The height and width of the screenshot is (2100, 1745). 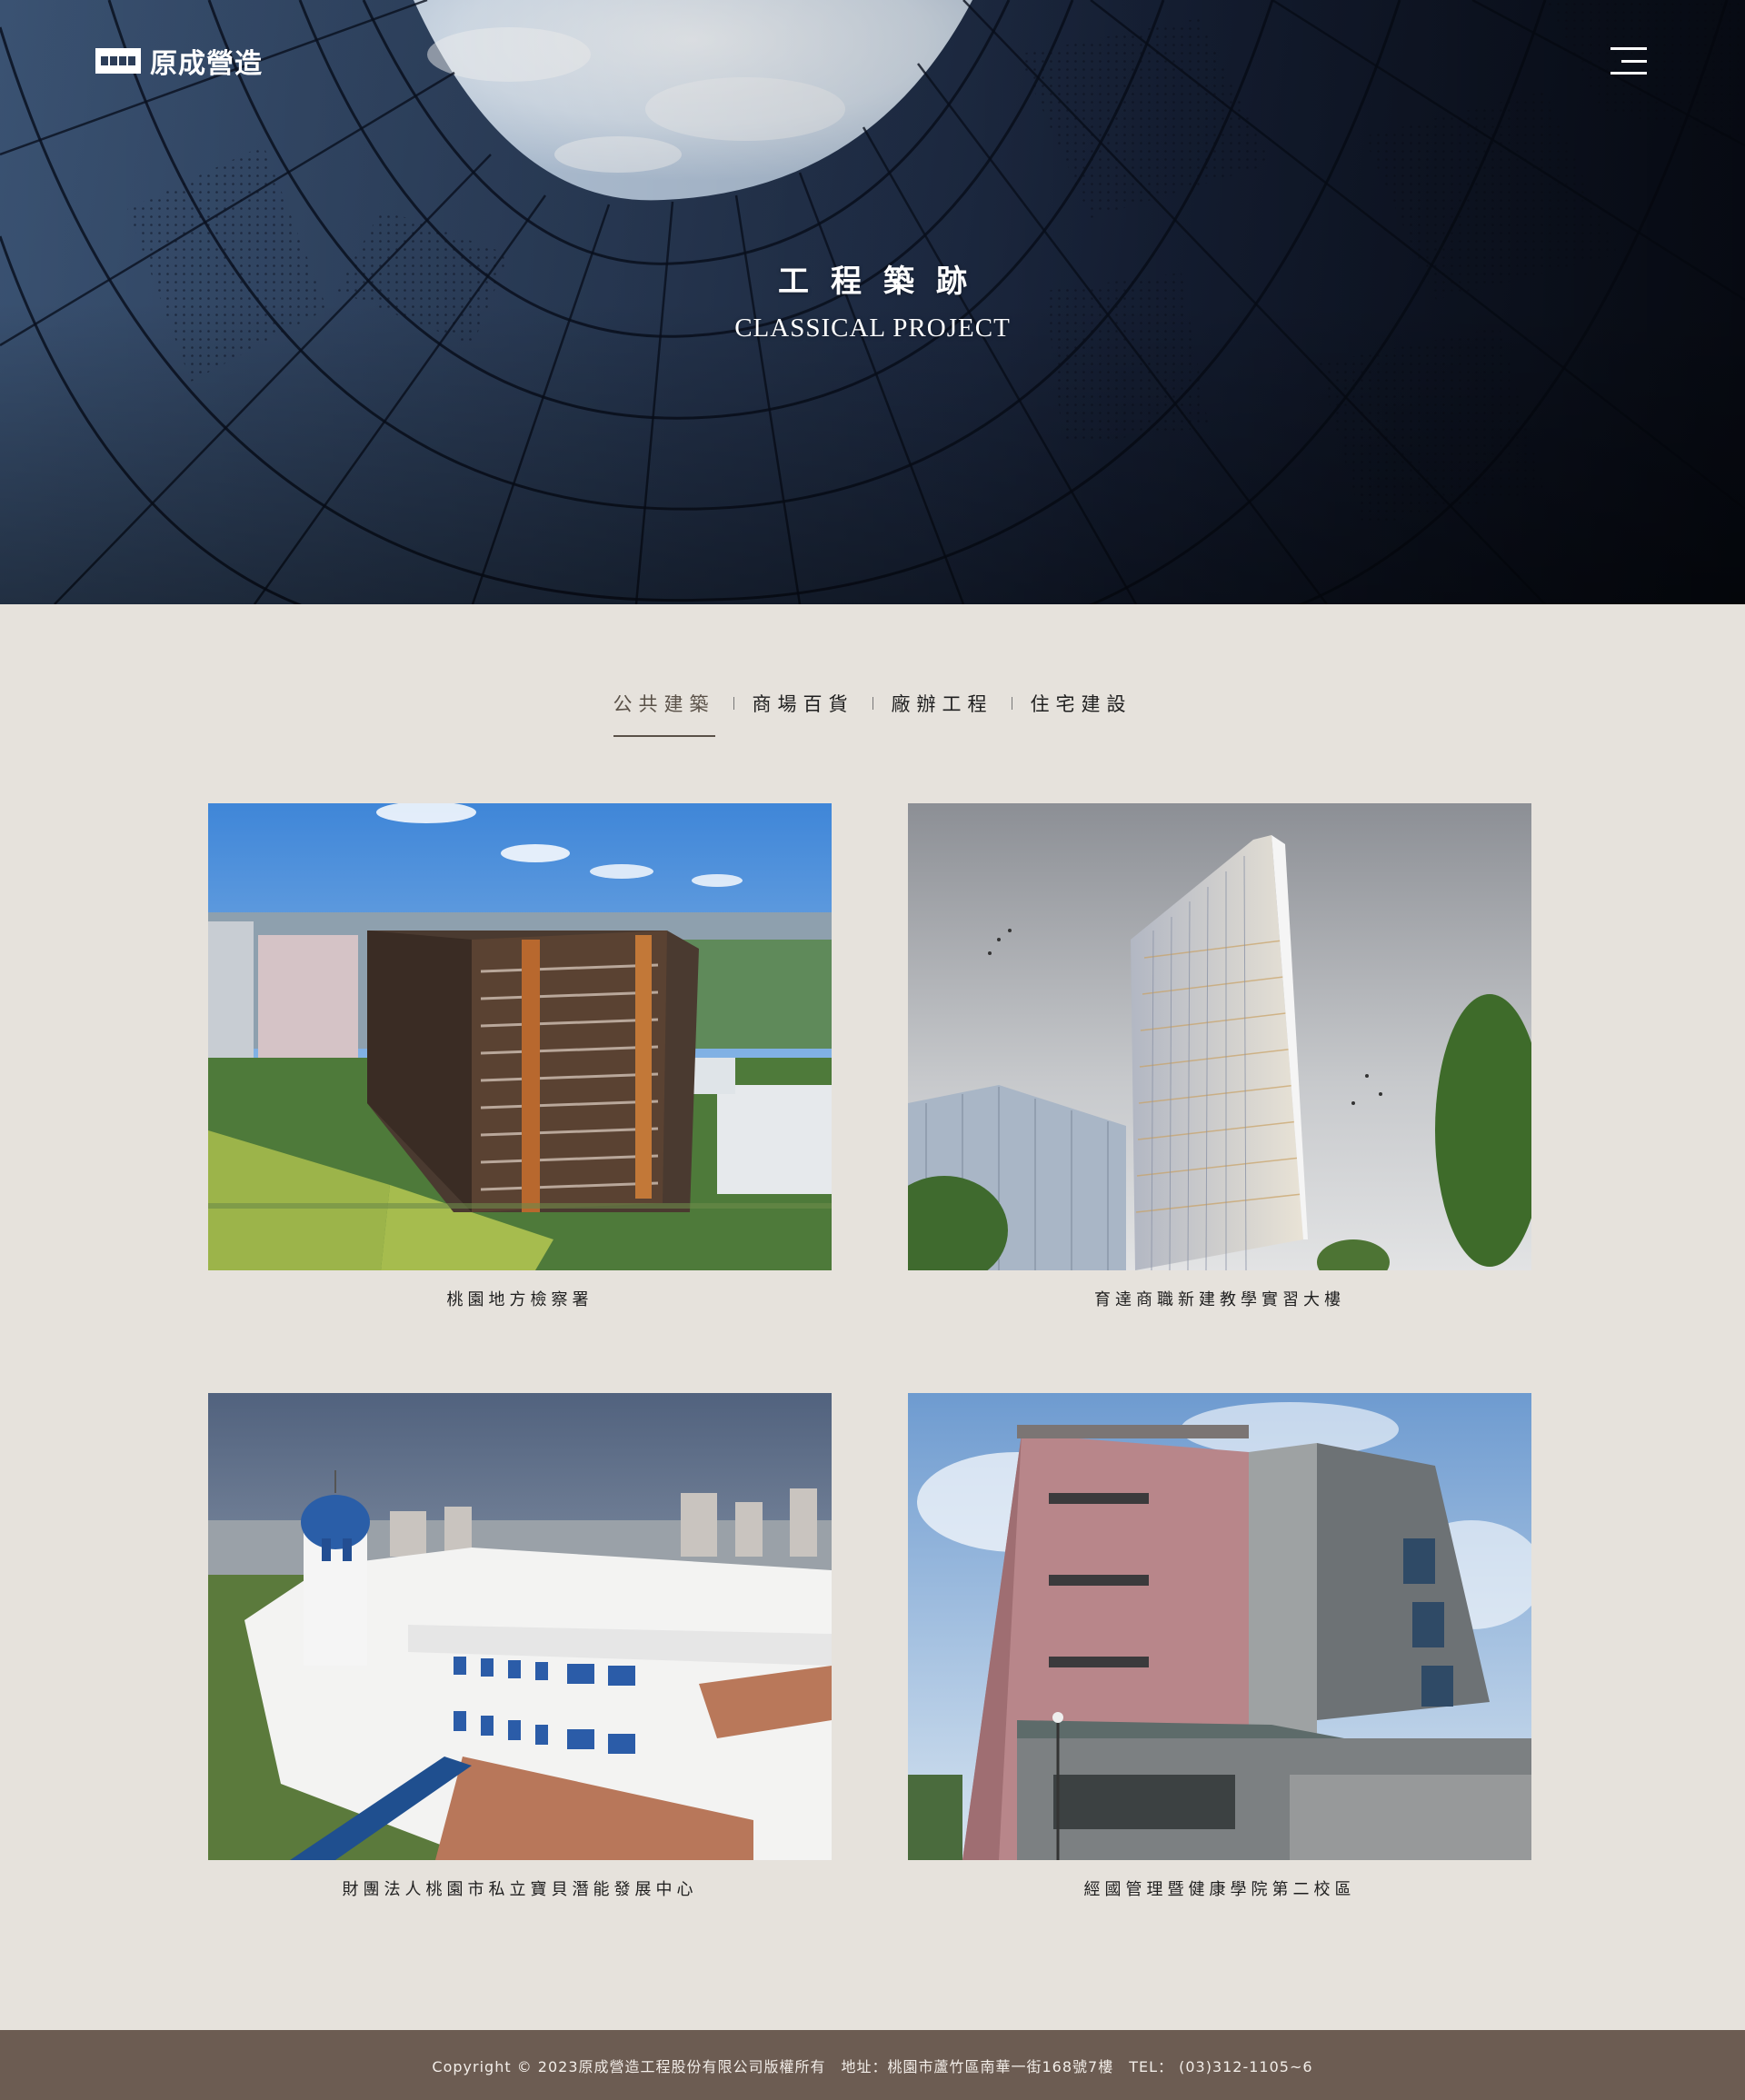 I want to click on hamburger-menu-icon, so click(x=1628, y=61).